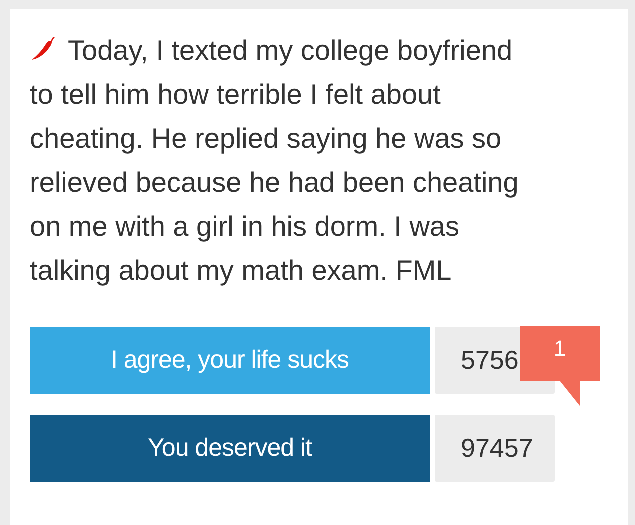 The image size is (635, 525). Describe the element at coordinates (497, 448) in the screenshot. I see `vote-count: 97457` at that location.